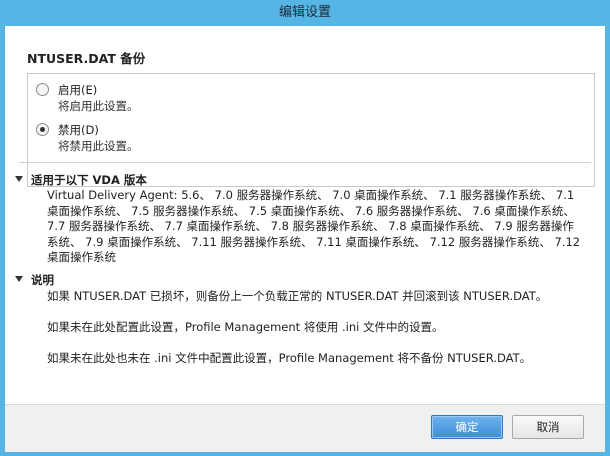 This screenshot has height=456, width=610. I want to click on cancel-button: 取消, so click(548, 427).